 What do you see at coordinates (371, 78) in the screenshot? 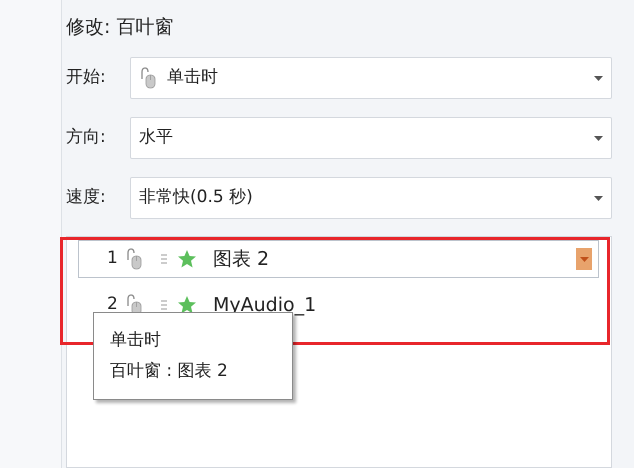
I see `dropdown: 单击时` at bounding box center [371, 78].